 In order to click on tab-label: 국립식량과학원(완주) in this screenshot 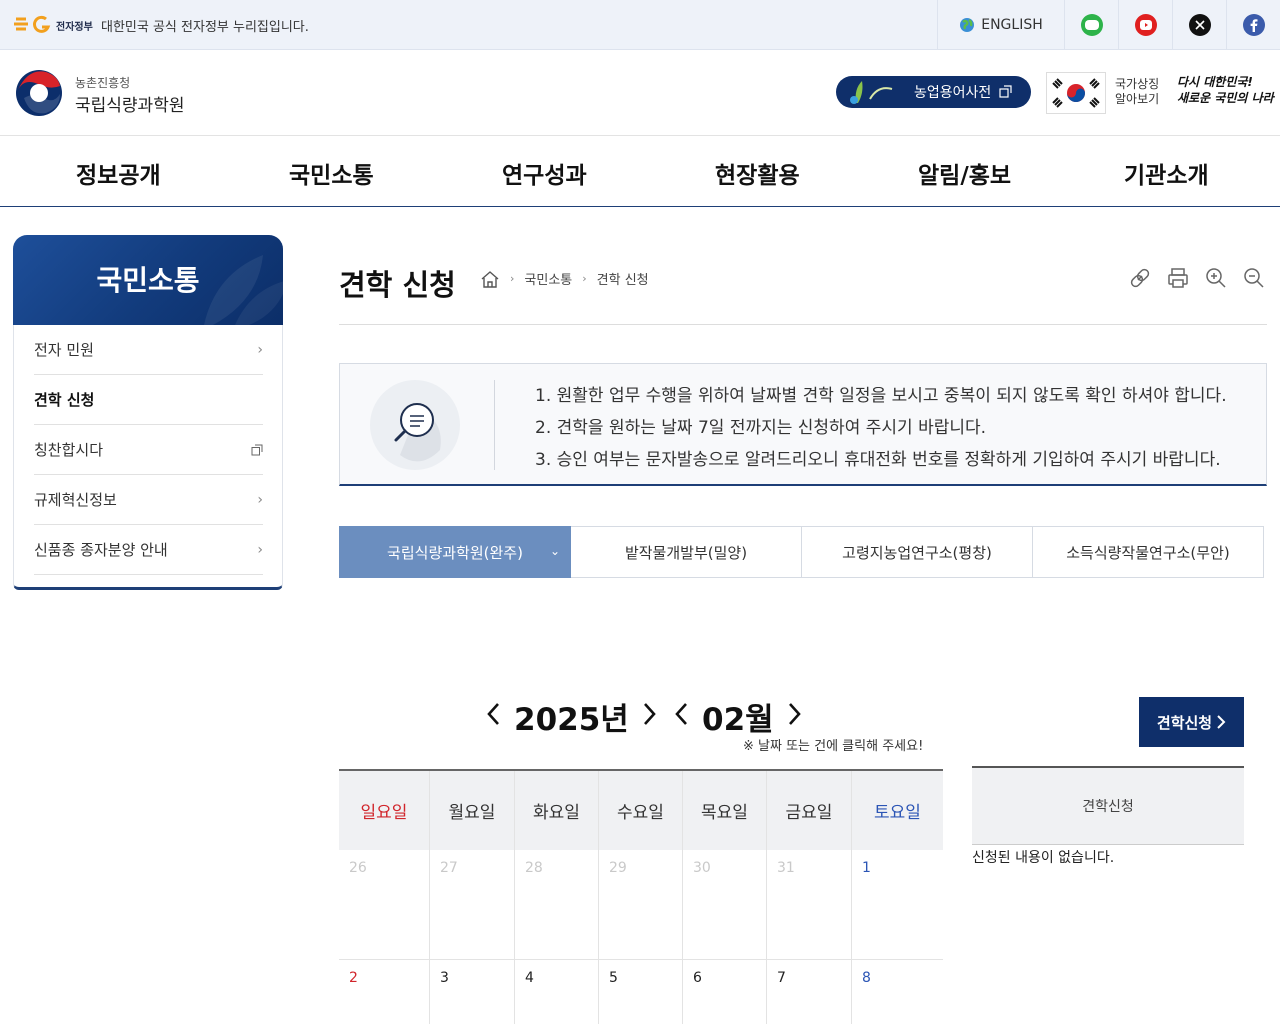, I will do `click(455, 552)`.